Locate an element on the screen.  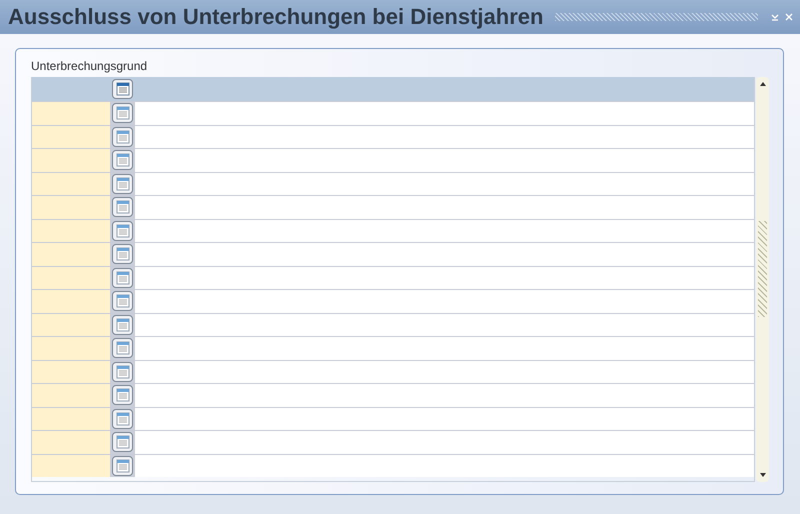
scroll-bar is located at coordinates (762, 279).